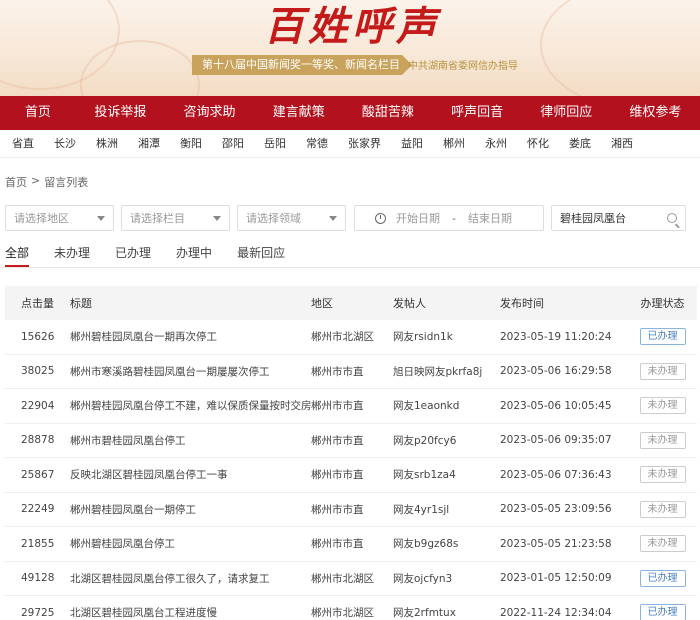 The image size is (700, 620). I want to click on start-date-input: 开始日期, so click(418, 218).